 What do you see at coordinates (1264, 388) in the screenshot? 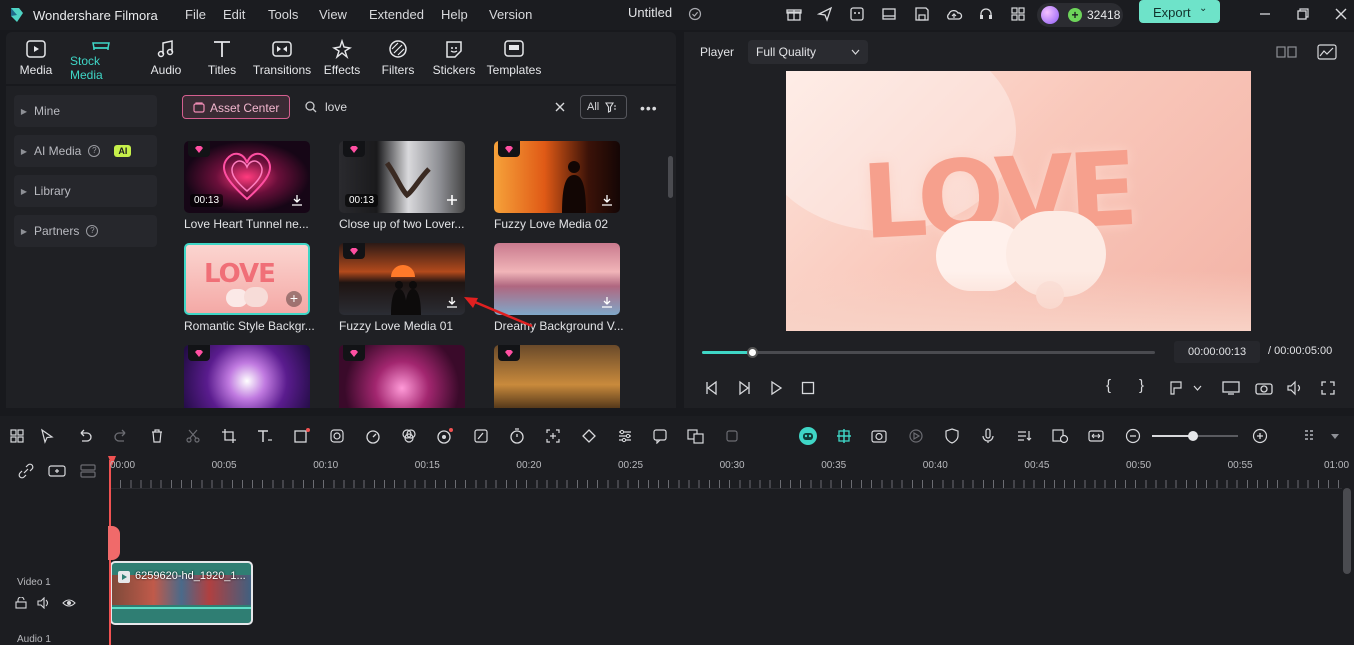
I see `snapshot-camera-icon` at bounding box center [1264, 388].